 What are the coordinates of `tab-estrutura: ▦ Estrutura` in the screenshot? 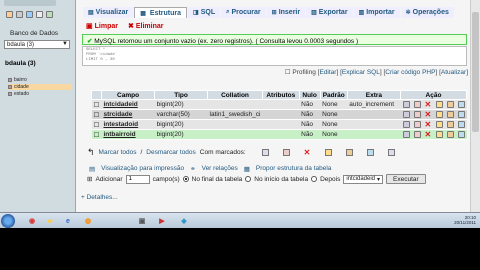 It's located at (161, 12).